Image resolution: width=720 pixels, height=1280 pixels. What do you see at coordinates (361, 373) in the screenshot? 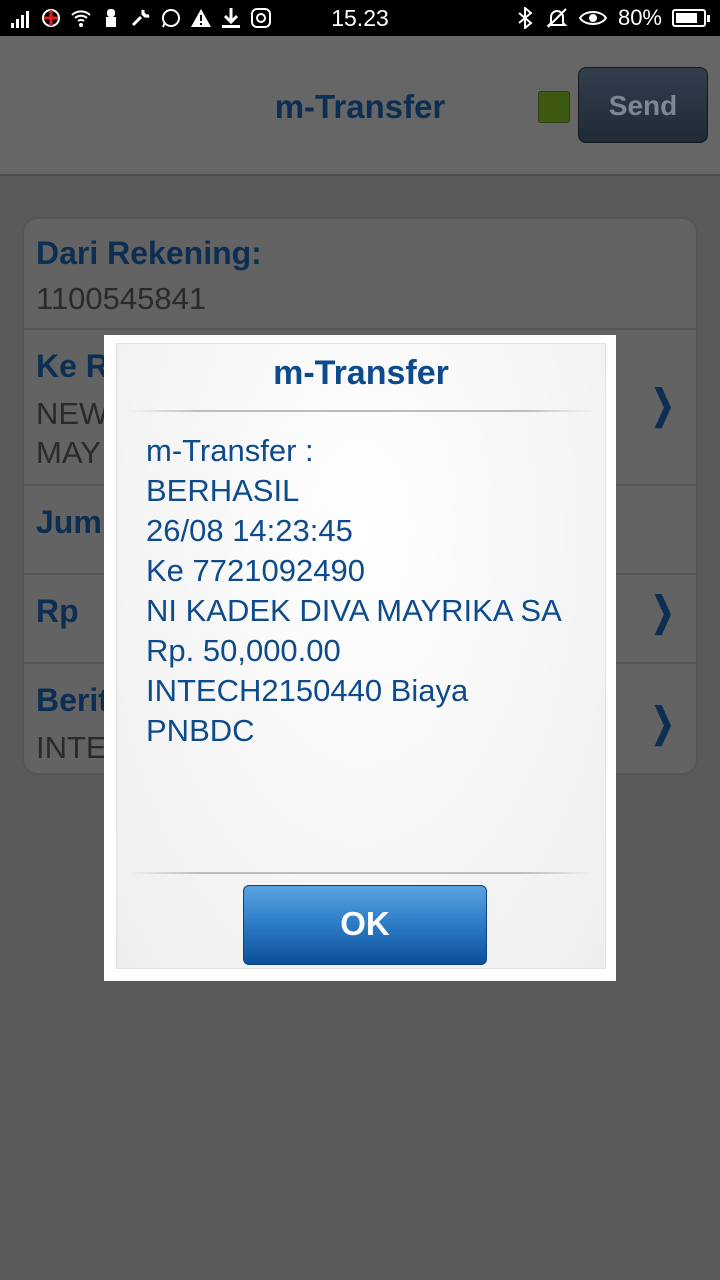
I see `dialog-title: m-Transfer` at bounding box center [361, 373].